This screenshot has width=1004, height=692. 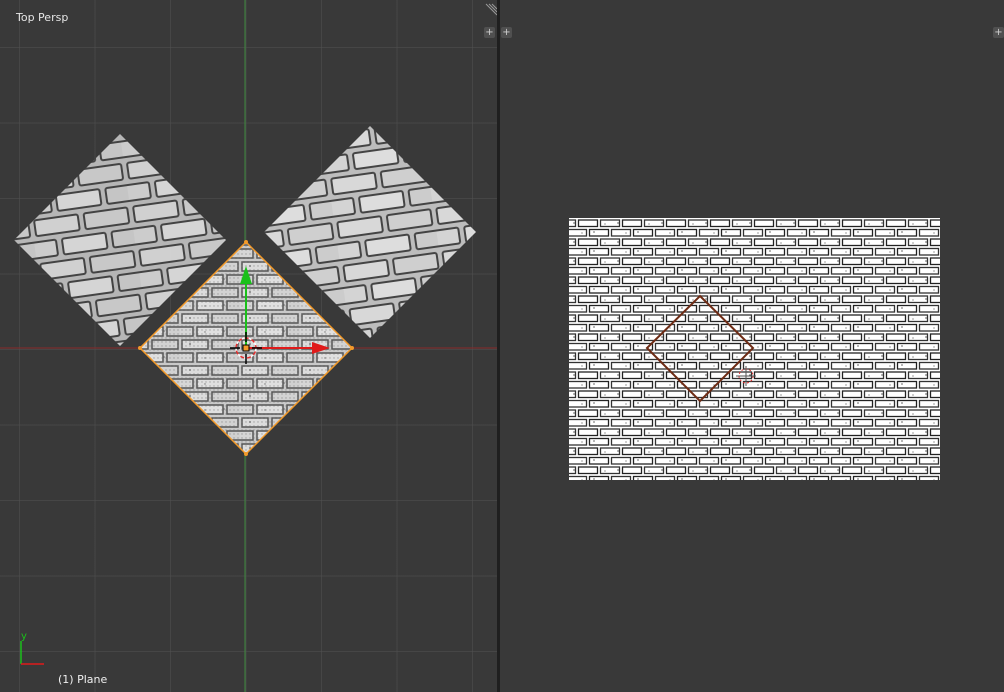 What do you see at coordinates (42, 17) in the screenshot?
I see `view-name-label: Top Persp` at bounding box center [42, 17].